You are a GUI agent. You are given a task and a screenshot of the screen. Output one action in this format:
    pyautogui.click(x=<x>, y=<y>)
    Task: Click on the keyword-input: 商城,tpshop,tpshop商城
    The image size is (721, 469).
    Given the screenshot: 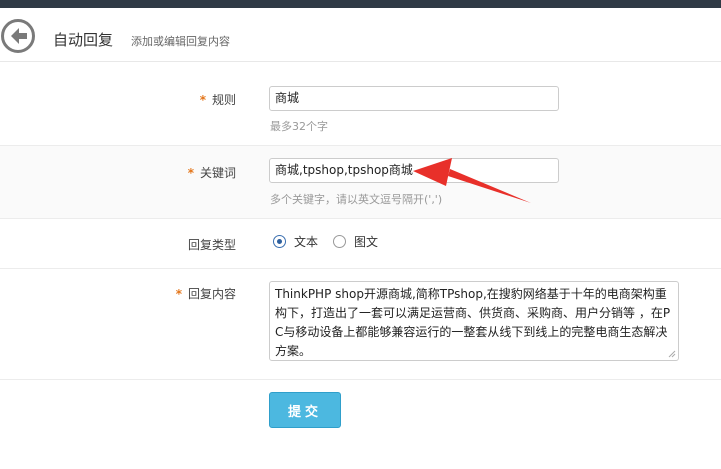 What is the action you would take?
    pyautogui.click(x=414, y=170)
    